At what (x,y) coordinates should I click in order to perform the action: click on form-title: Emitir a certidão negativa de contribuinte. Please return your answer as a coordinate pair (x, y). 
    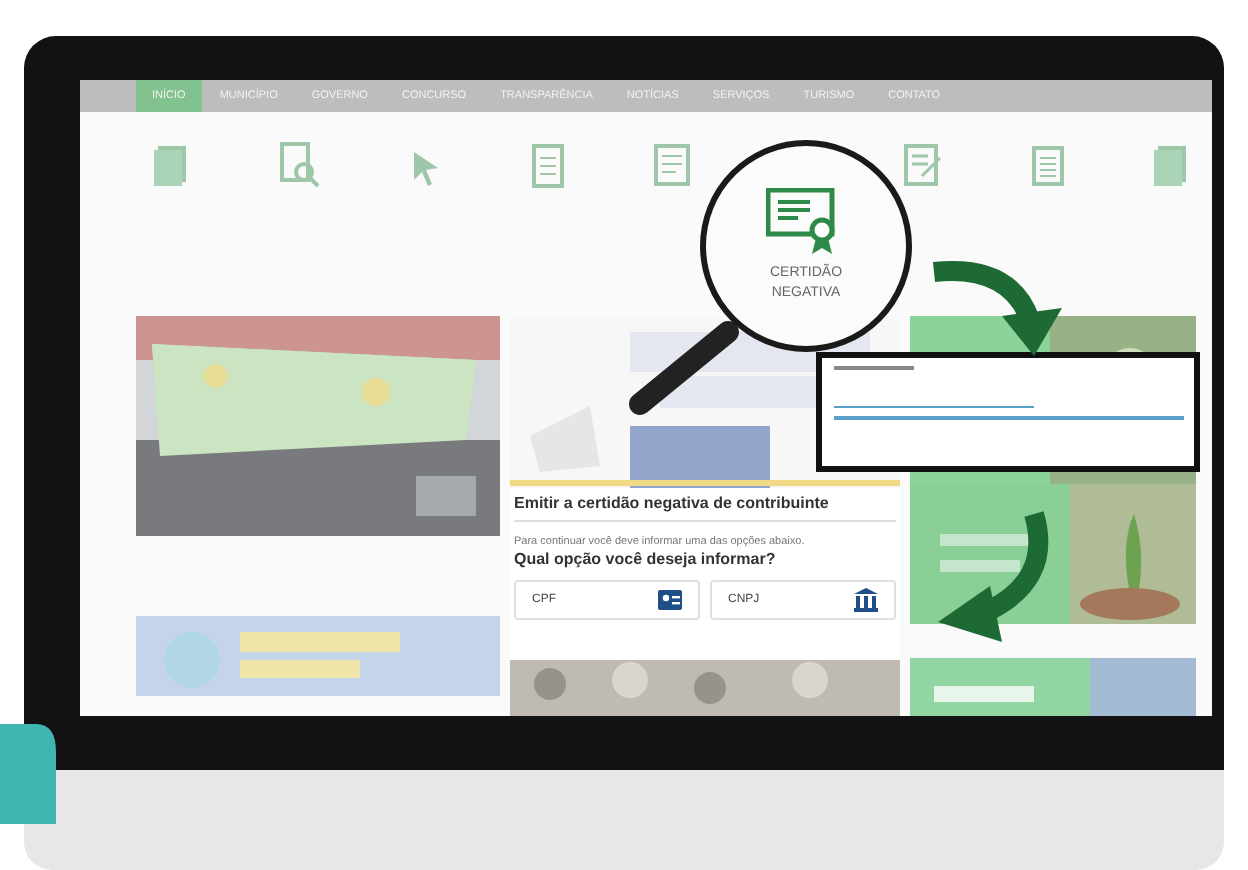
    Looking at the image, I should click on (705, 508).